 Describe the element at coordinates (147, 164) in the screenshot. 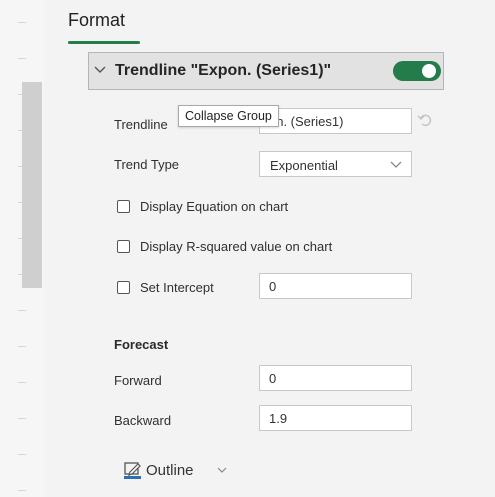

I see `trend-type-label: Trend Type` at that location.